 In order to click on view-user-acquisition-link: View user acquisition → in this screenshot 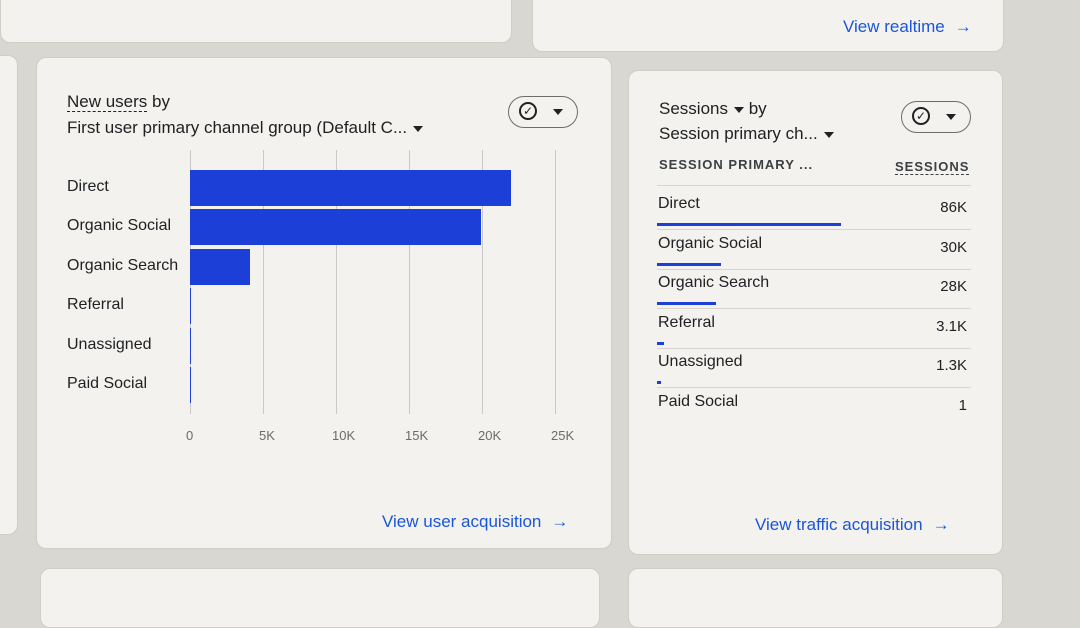, I will do `click(475, 522)`.